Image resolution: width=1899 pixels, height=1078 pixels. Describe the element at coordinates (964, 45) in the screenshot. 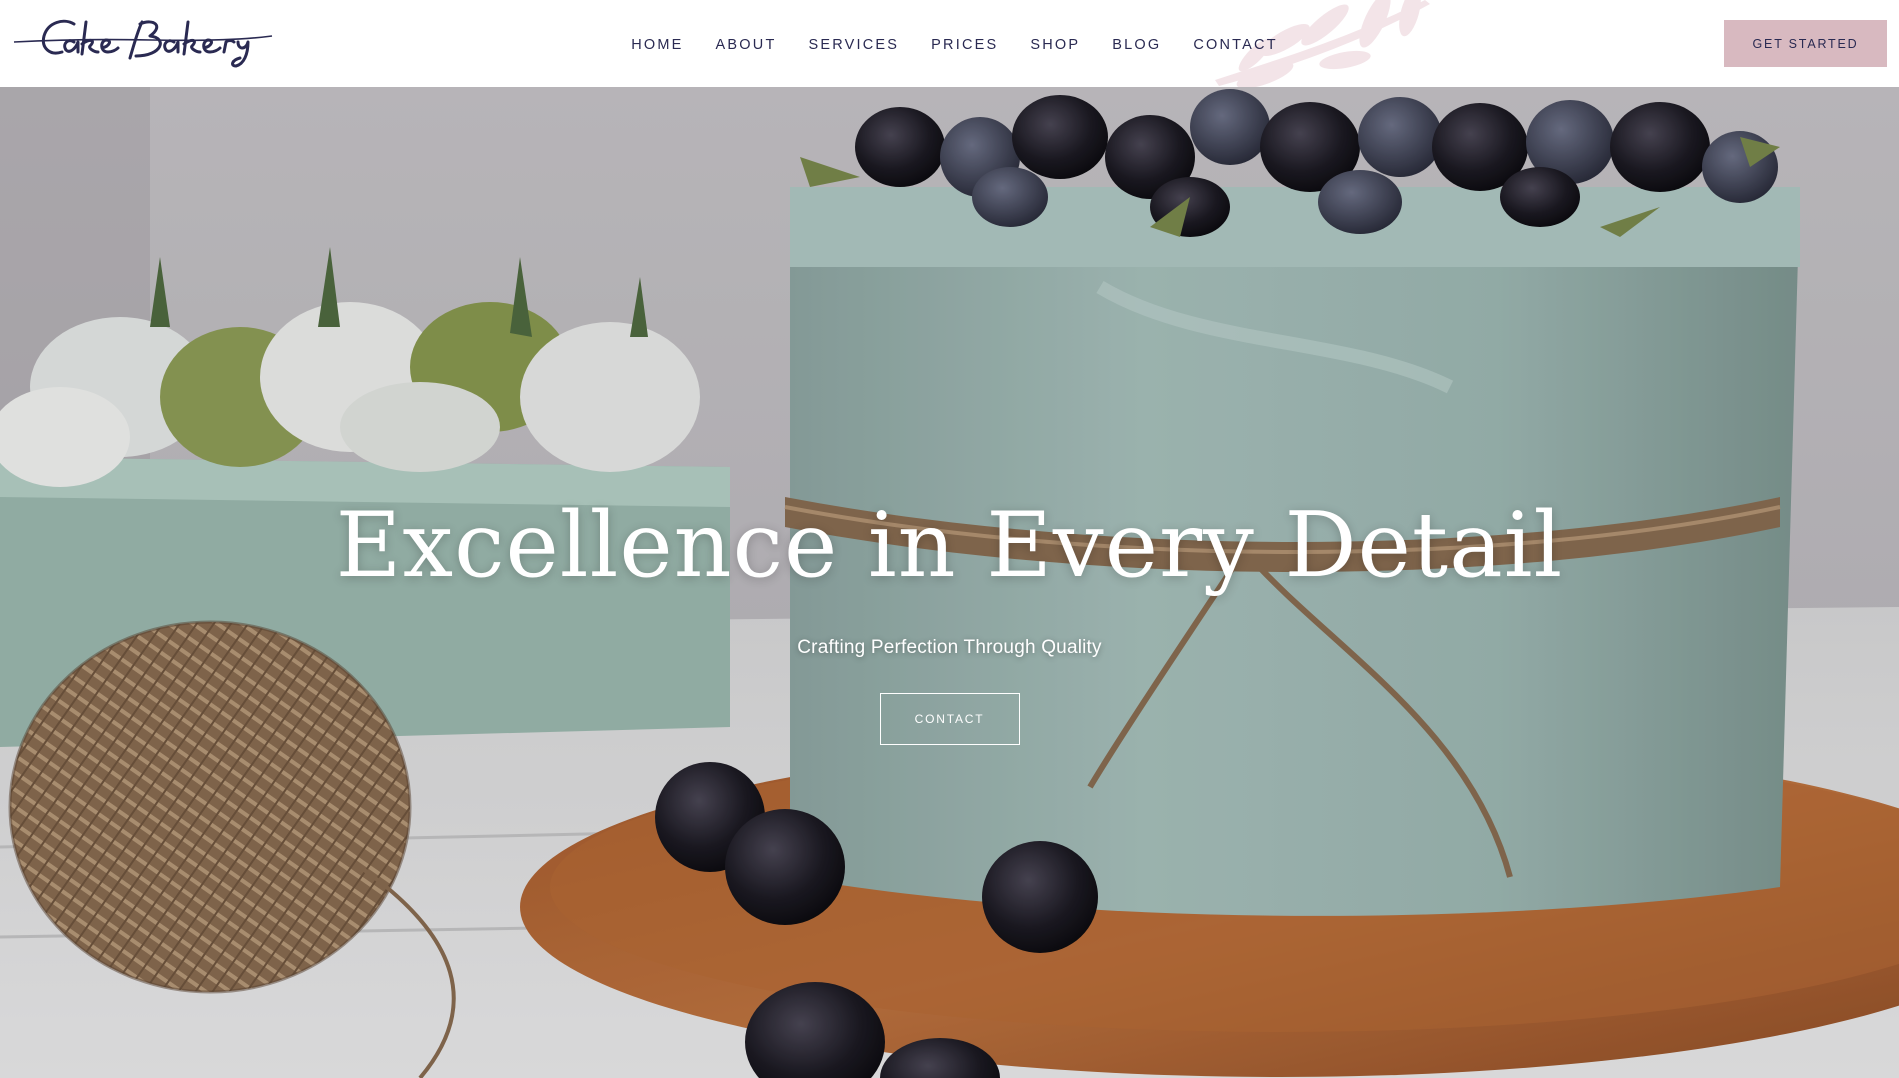

I see `nav-prices: PRICES` at that location.